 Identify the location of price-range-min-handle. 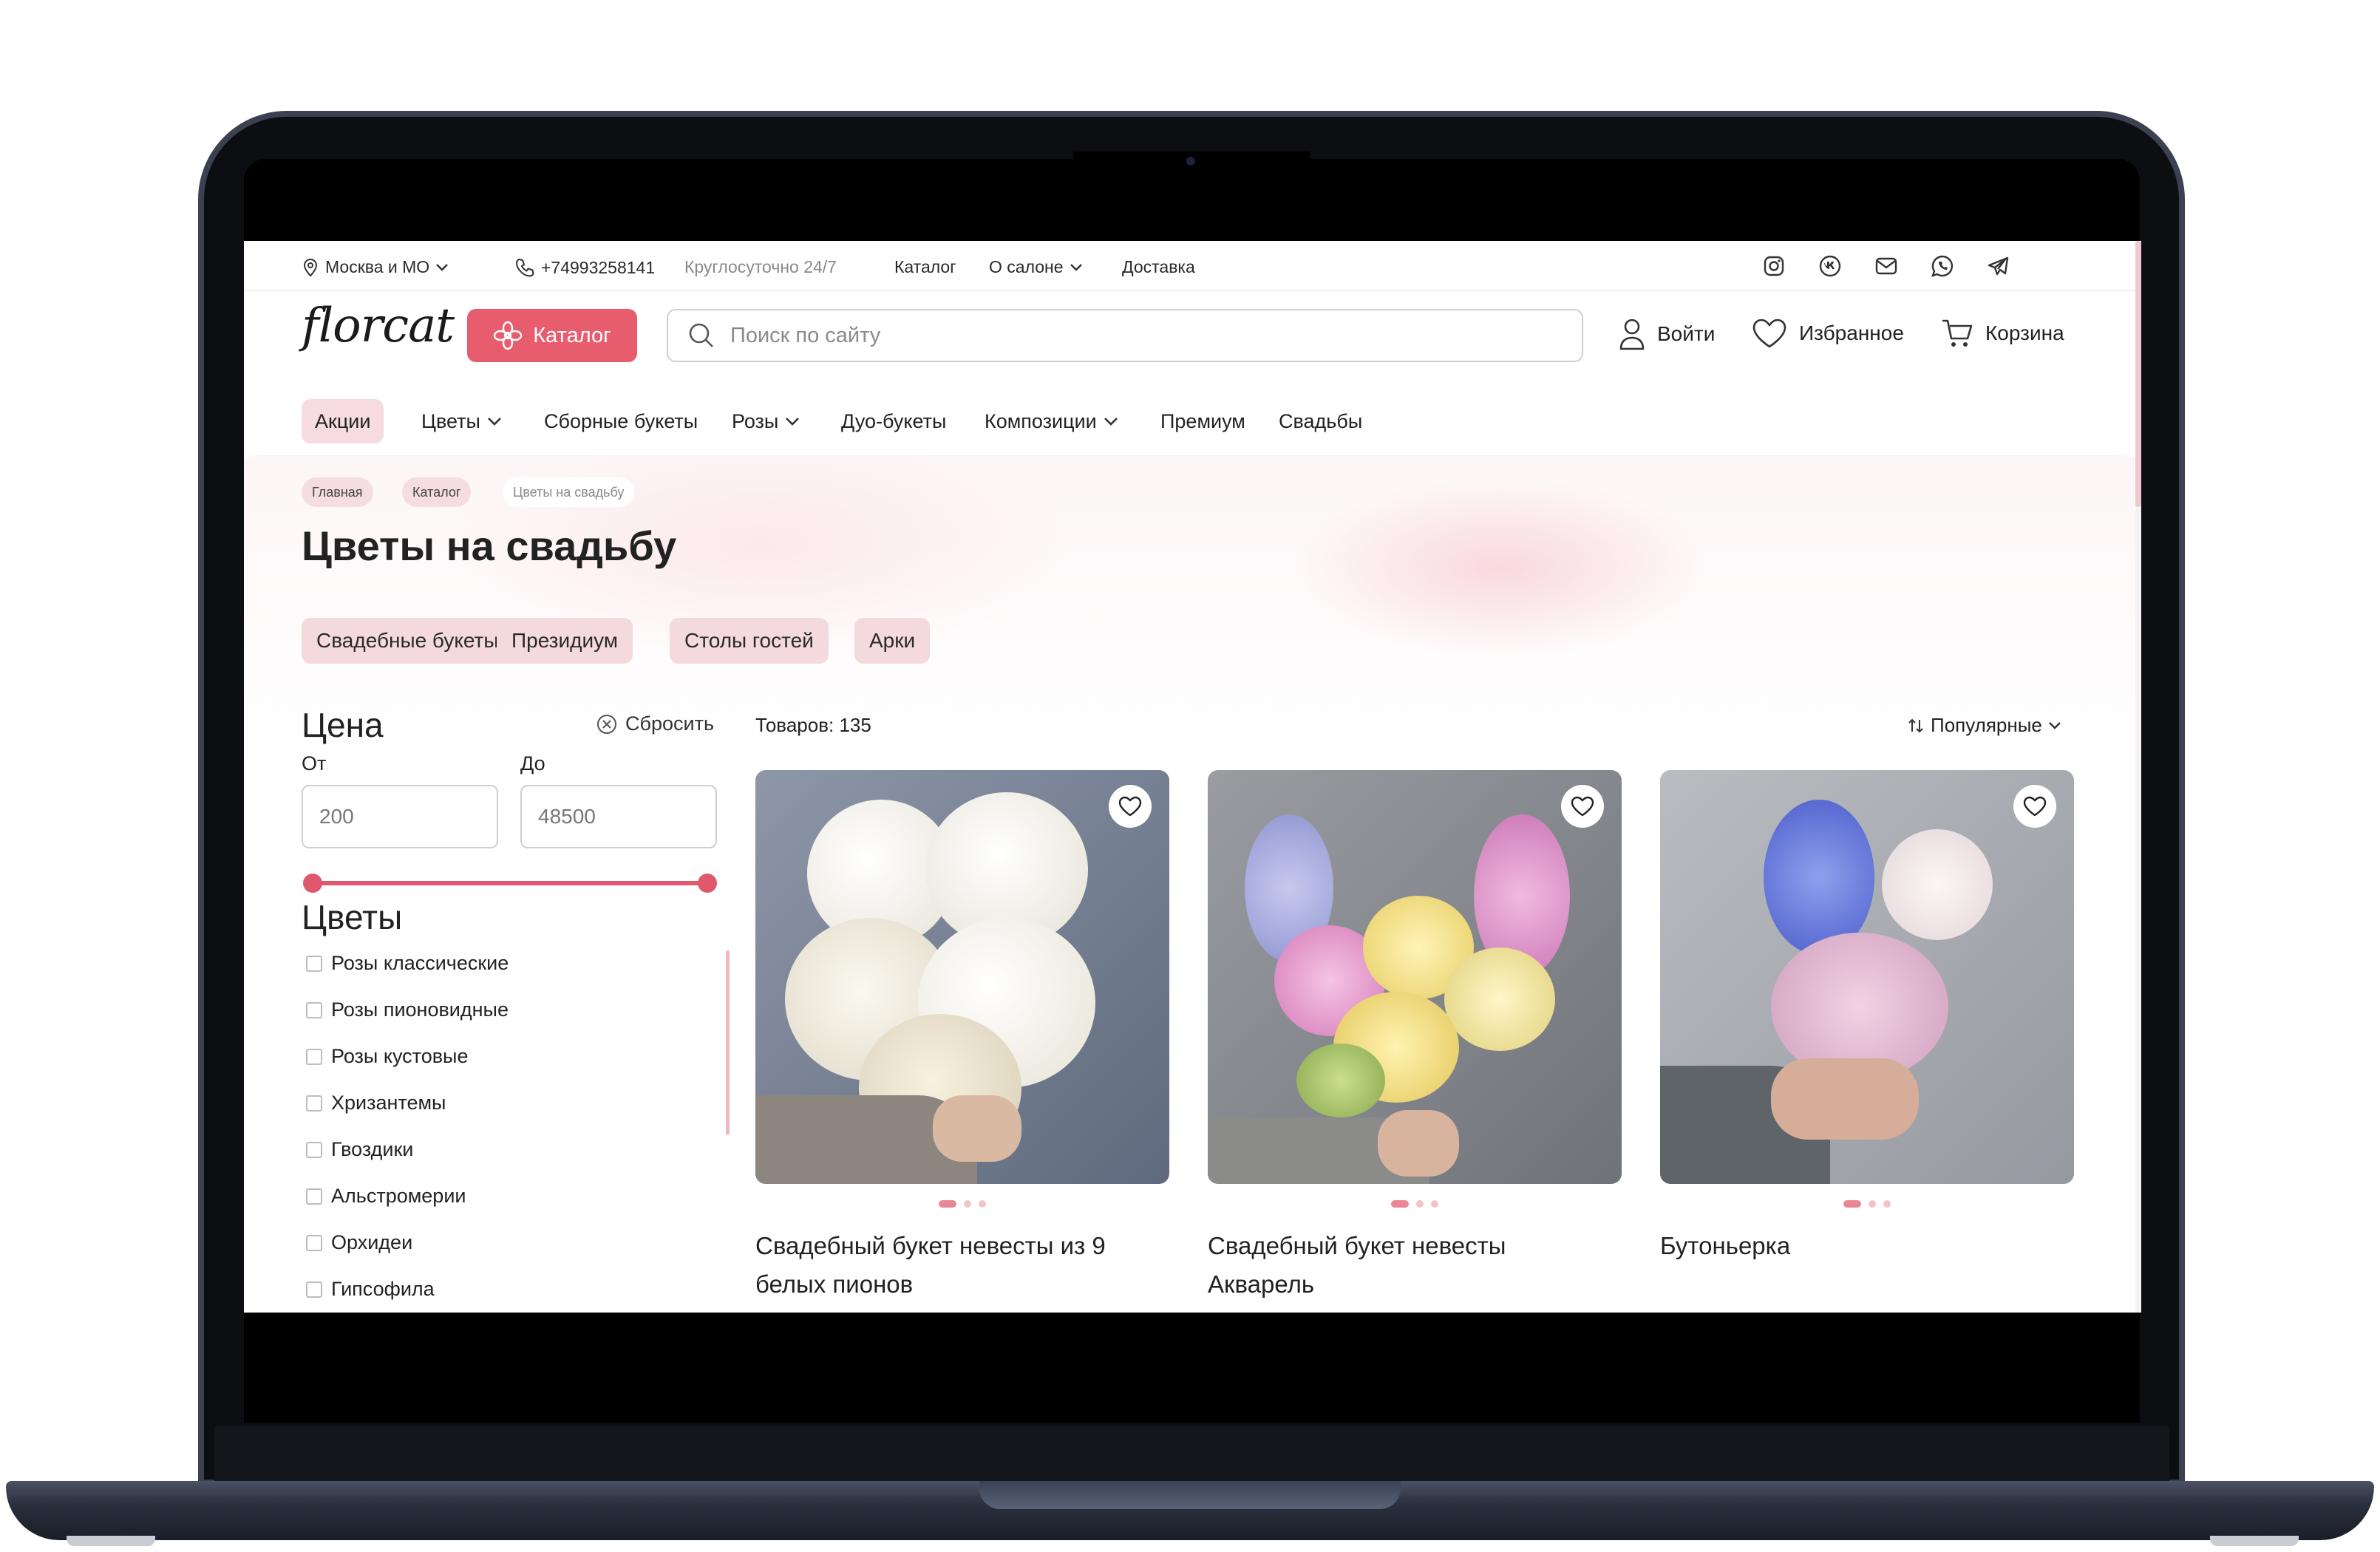
(312, 883).